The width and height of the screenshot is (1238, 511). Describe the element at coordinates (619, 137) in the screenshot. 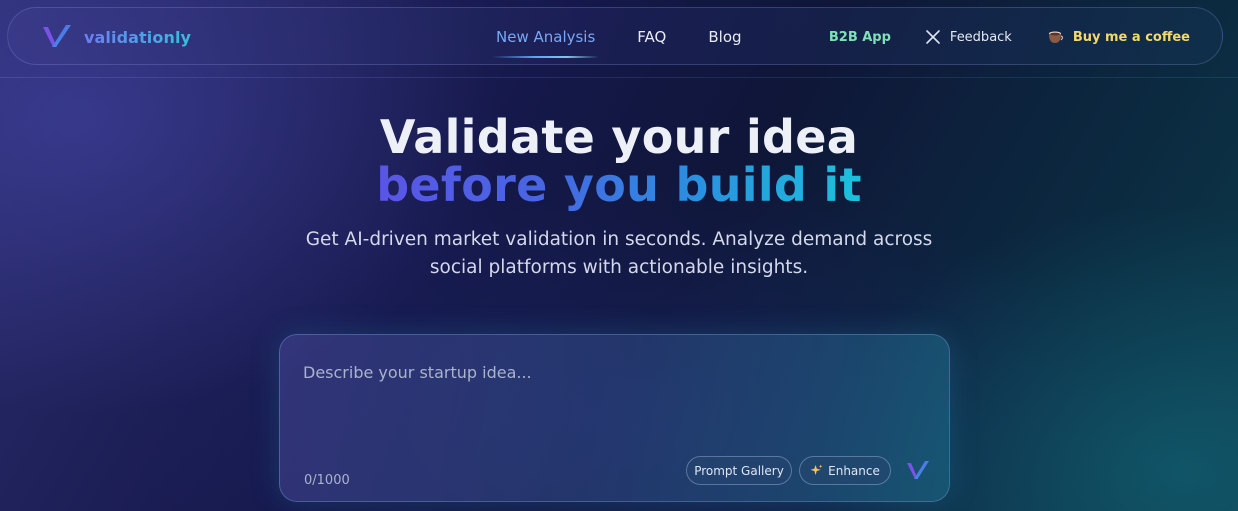

I see `hero-title-line1: Validate your idea` at that location.